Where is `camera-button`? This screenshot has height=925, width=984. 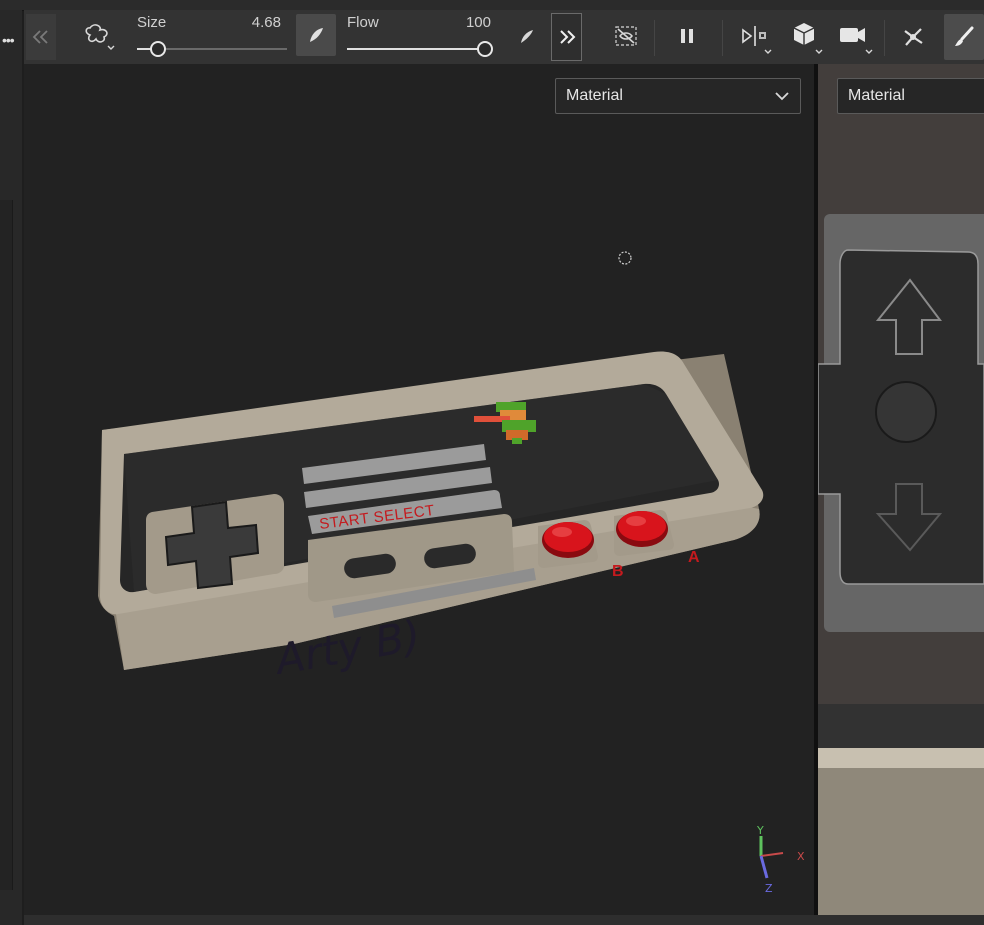 camera-button is located at coordinates (855, 38).